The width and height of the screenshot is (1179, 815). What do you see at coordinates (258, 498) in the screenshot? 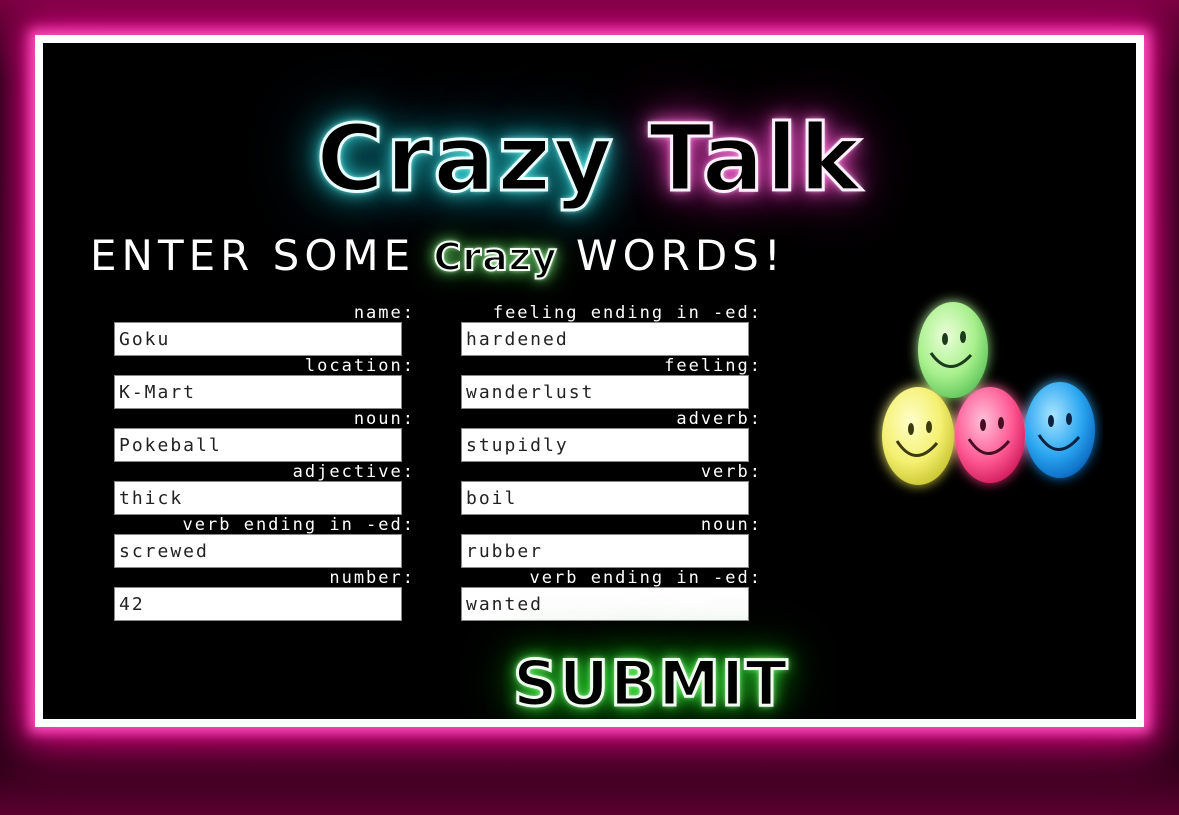
I see `adjective-input` at bounding box center [258, 498].